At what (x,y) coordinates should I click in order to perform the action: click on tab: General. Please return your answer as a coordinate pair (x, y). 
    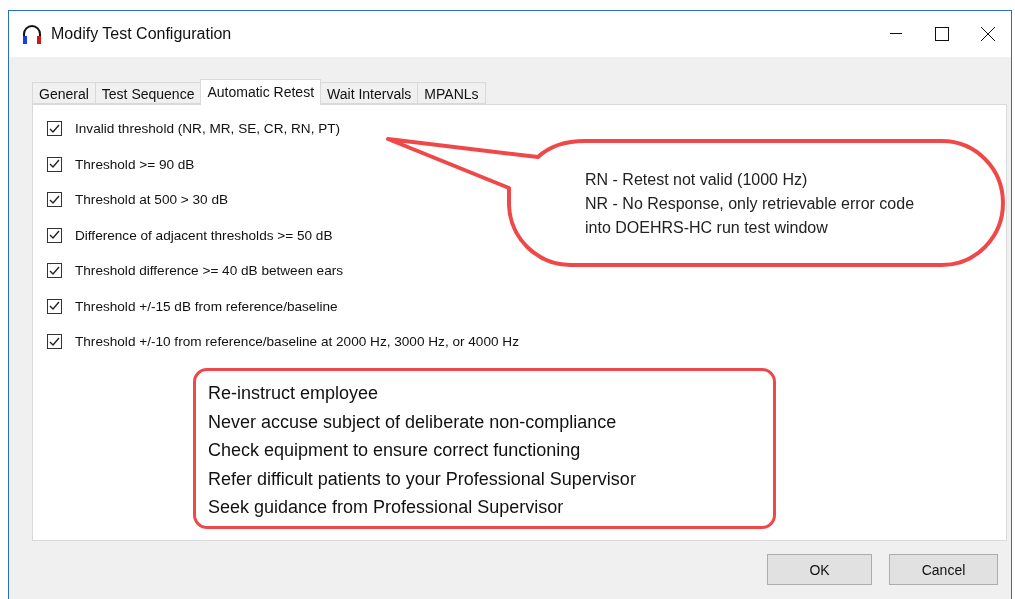
    Looking at the image, I should click on (64, 93).